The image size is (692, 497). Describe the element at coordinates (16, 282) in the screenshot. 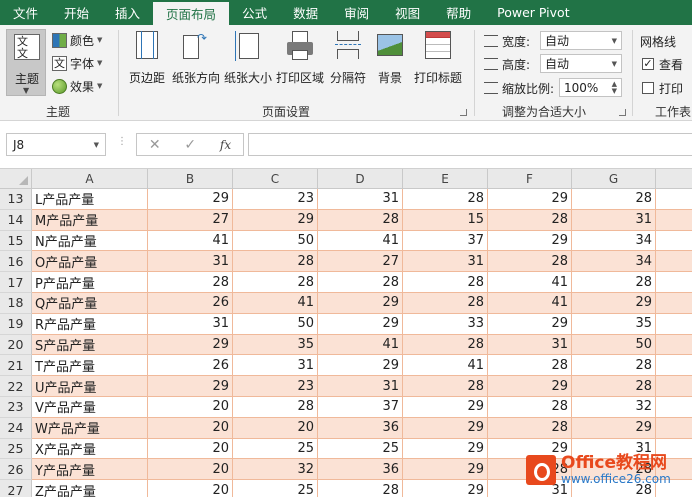

I see `row-header: 17` at that location.